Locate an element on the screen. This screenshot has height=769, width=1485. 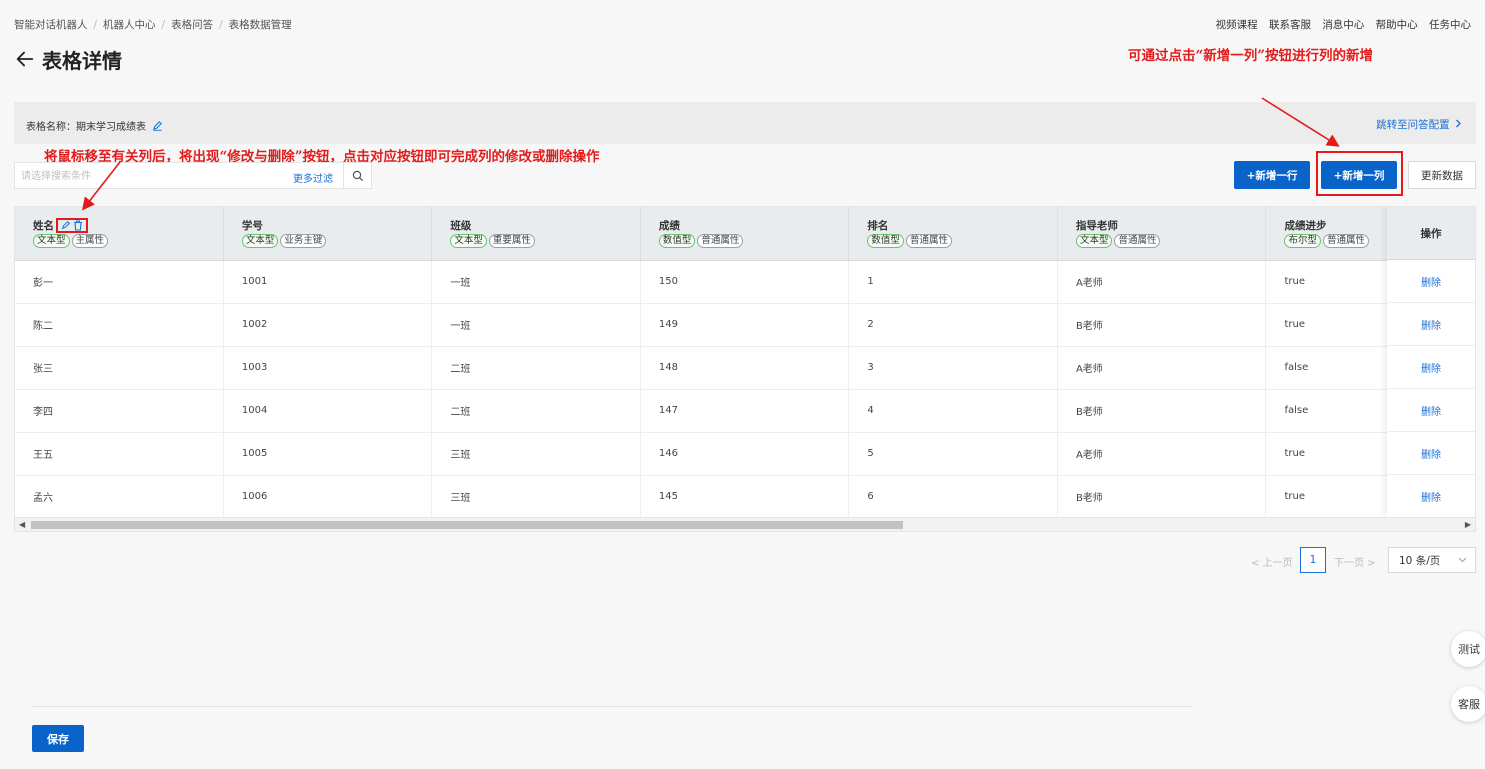
column-title: 成绩 is located at coordinates (669, 225).